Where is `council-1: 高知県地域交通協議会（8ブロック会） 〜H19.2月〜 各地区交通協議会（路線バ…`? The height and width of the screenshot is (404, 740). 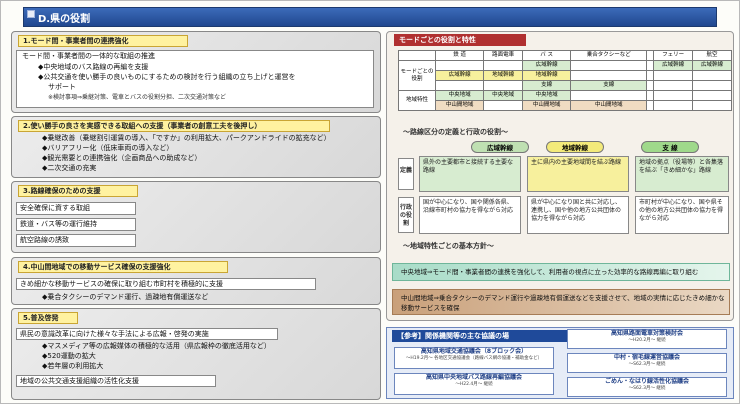
council-1: 高知県地域交通協議会（8ブロック会） 〜H19.2月〜 各地区交通協議会（路線バ… is located at coordinates (474, 358).